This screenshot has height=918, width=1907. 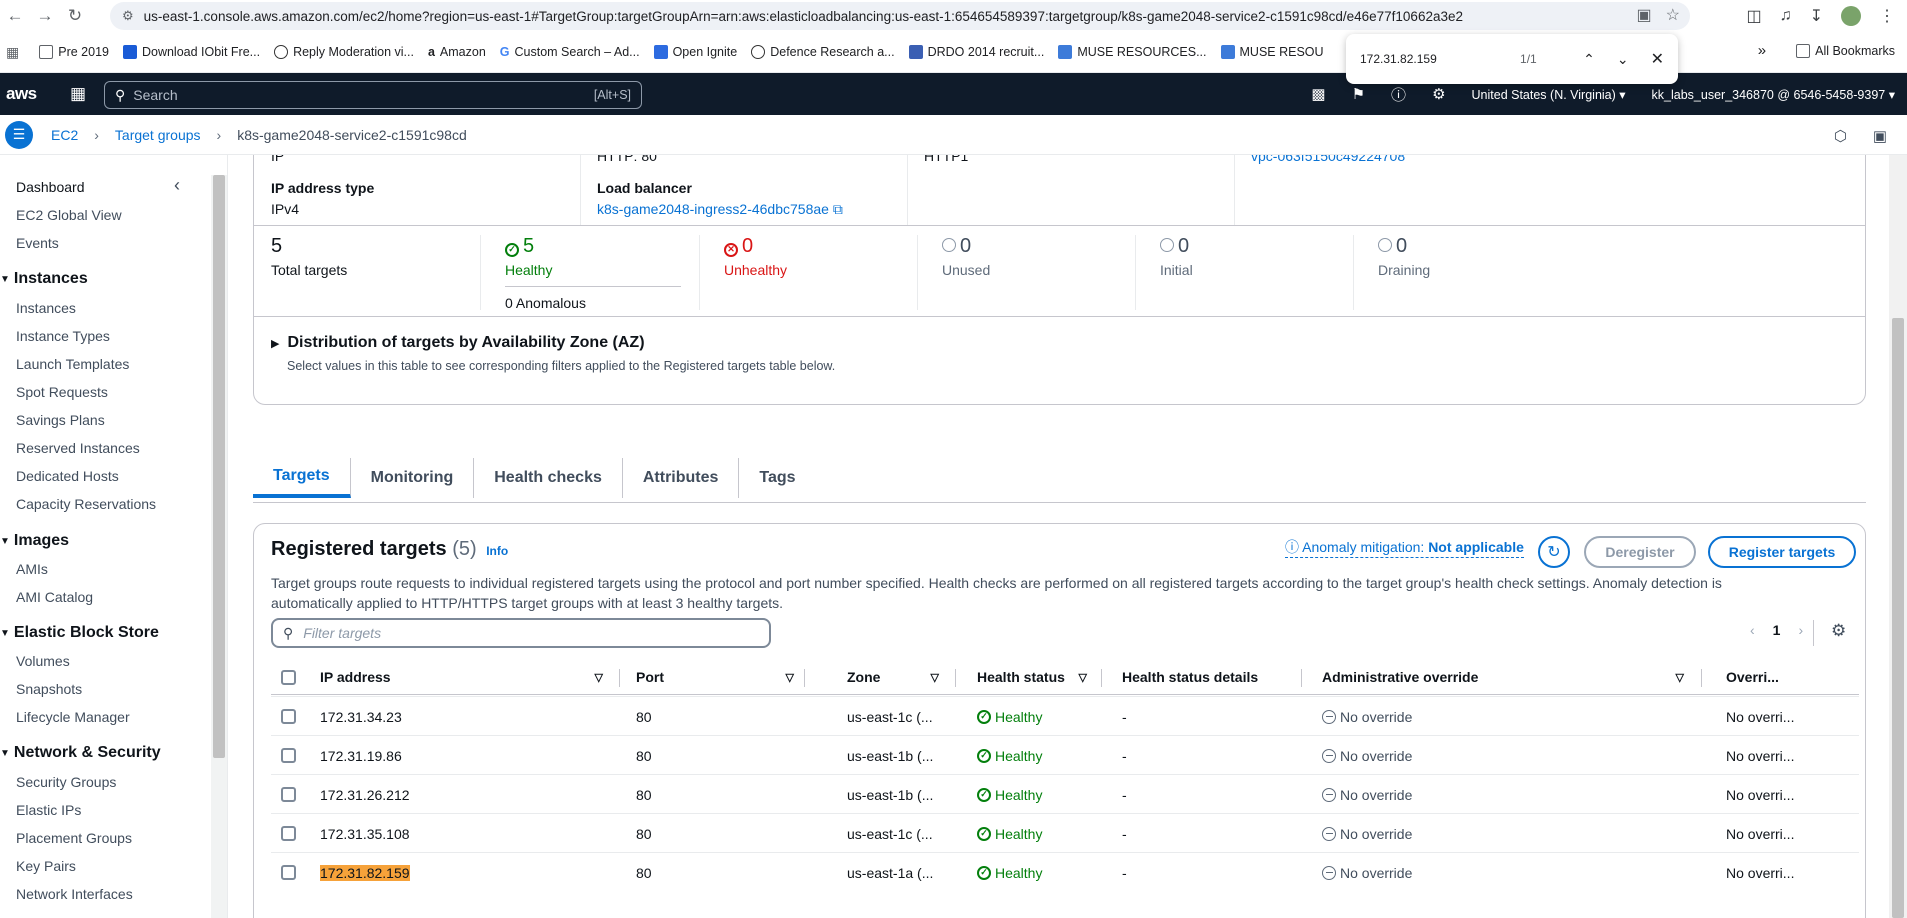 What do you see at coordinates (1673, 15) in the screenshot?
I see `bookmark-star-icon: ☆` at bounding box center [1673, 15].